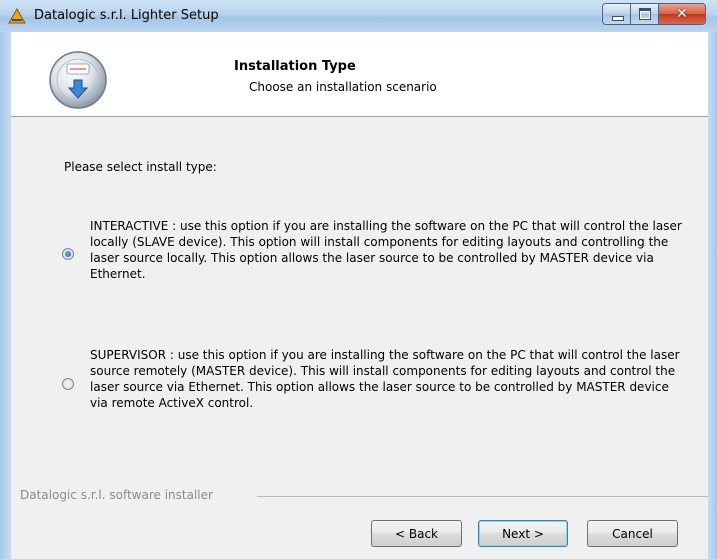  I want to click on interactive-radio, so click(68, 254).